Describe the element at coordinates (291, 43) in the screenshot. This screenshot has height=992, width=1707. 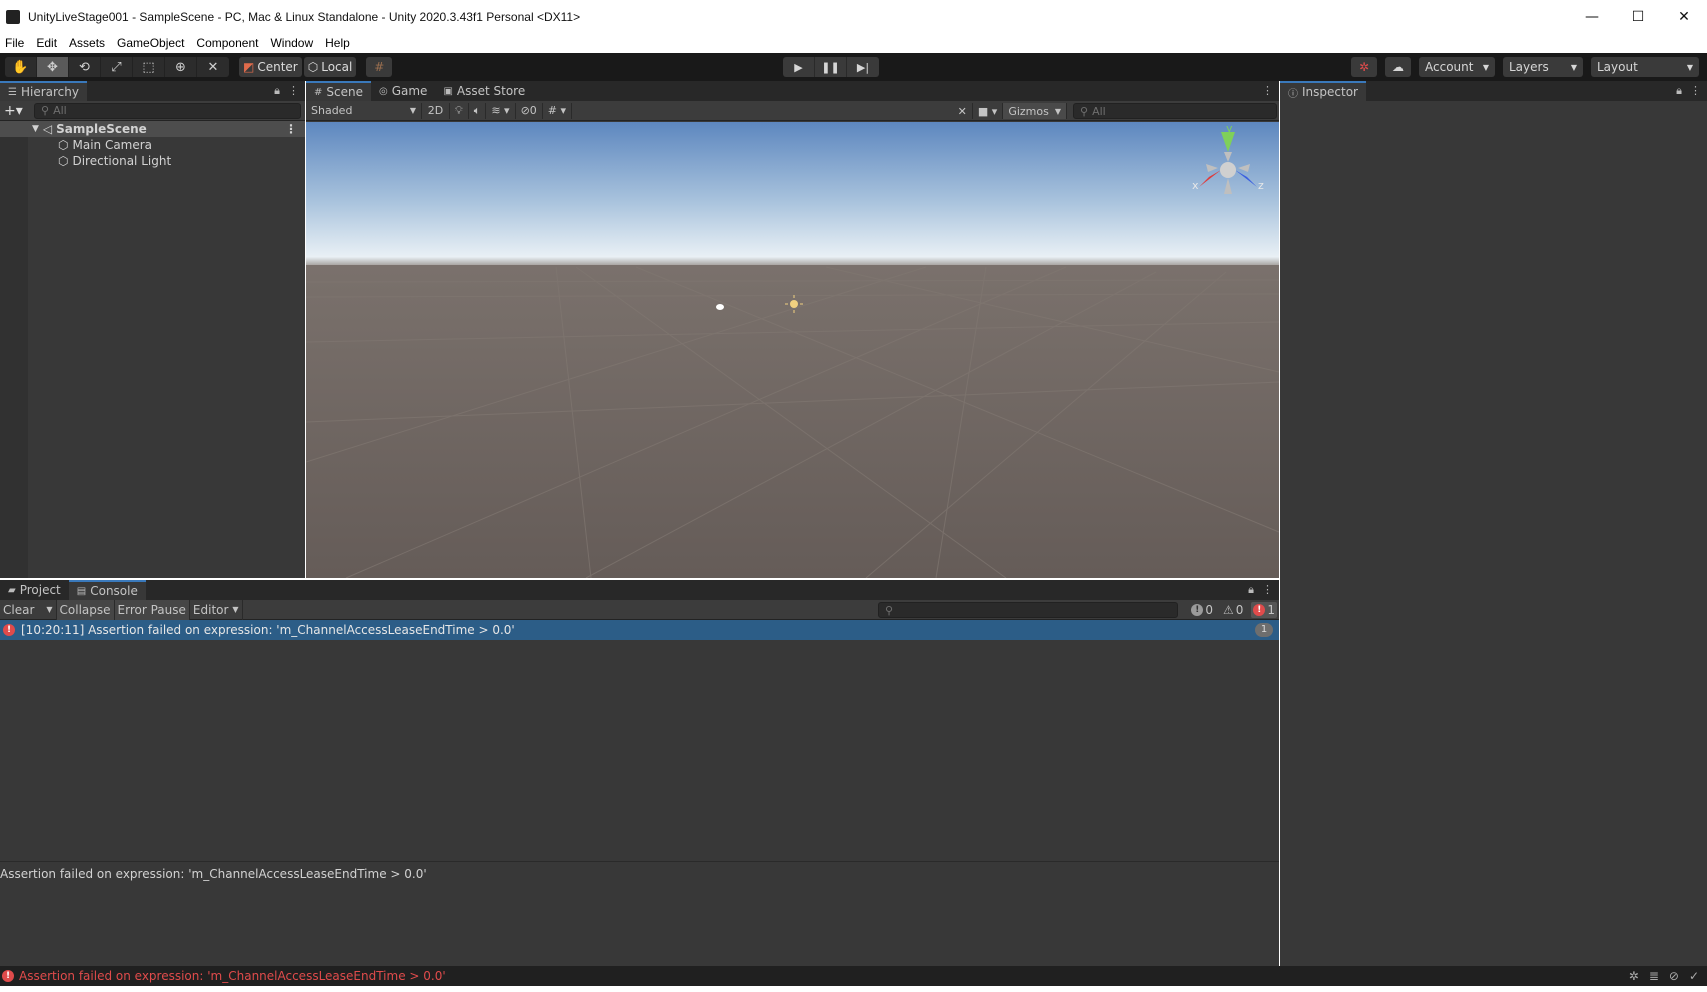
I see `menu-window: Window` at that location.